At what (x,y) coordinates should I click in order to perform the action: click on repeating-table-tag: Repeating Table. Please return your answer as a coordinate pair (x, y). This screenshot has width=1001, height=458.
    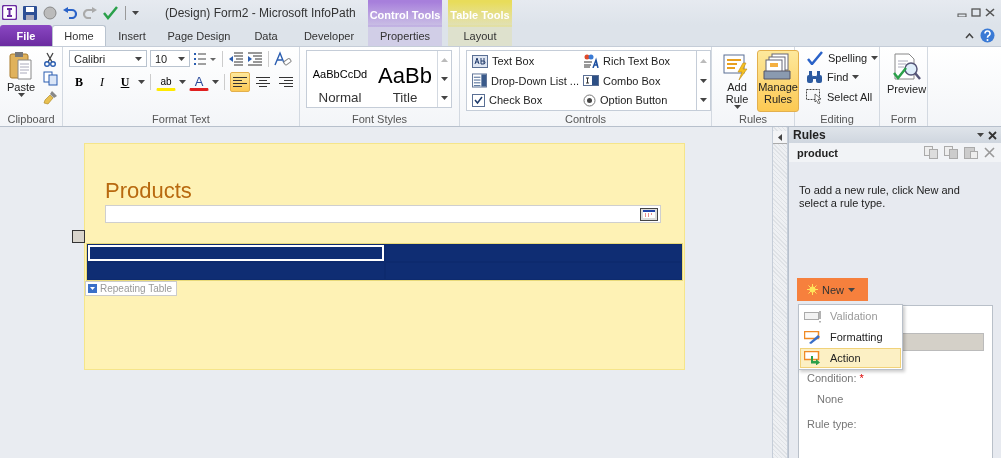
    Looking at the image, I should click on (131, 288).